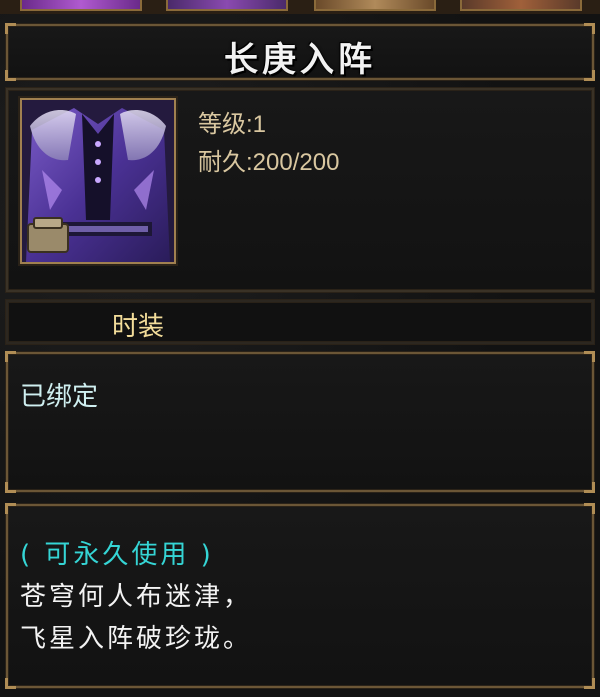  I want to click on item-type: 时装, so click(138, 327).